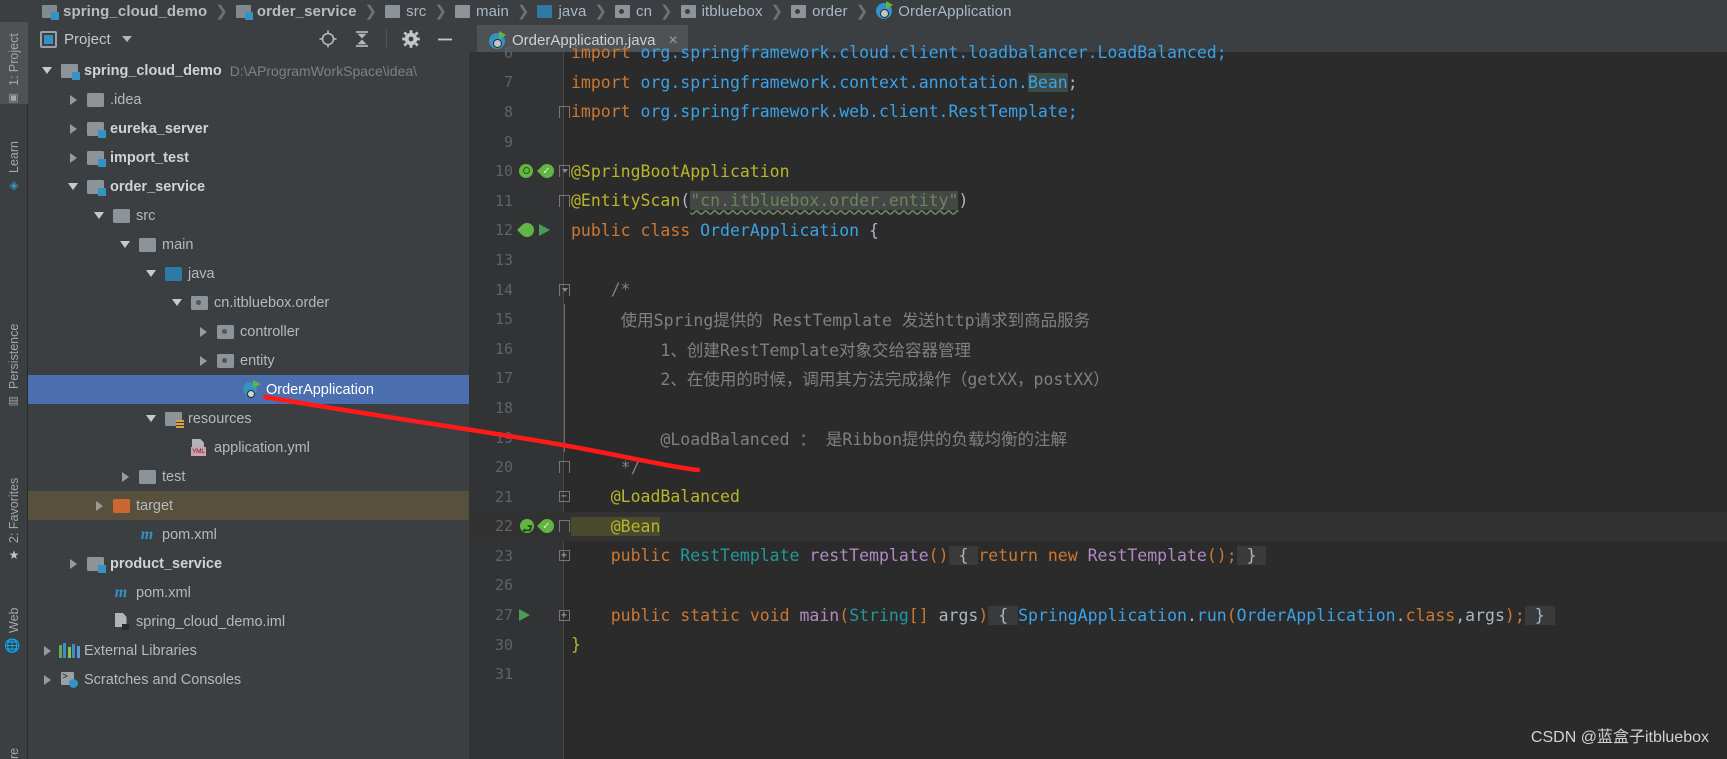 The image size is (1727, 759). Describe the element at coordinates (481, 11) in the screenshot. I see `breadcrumb-item-main: main` at that location.